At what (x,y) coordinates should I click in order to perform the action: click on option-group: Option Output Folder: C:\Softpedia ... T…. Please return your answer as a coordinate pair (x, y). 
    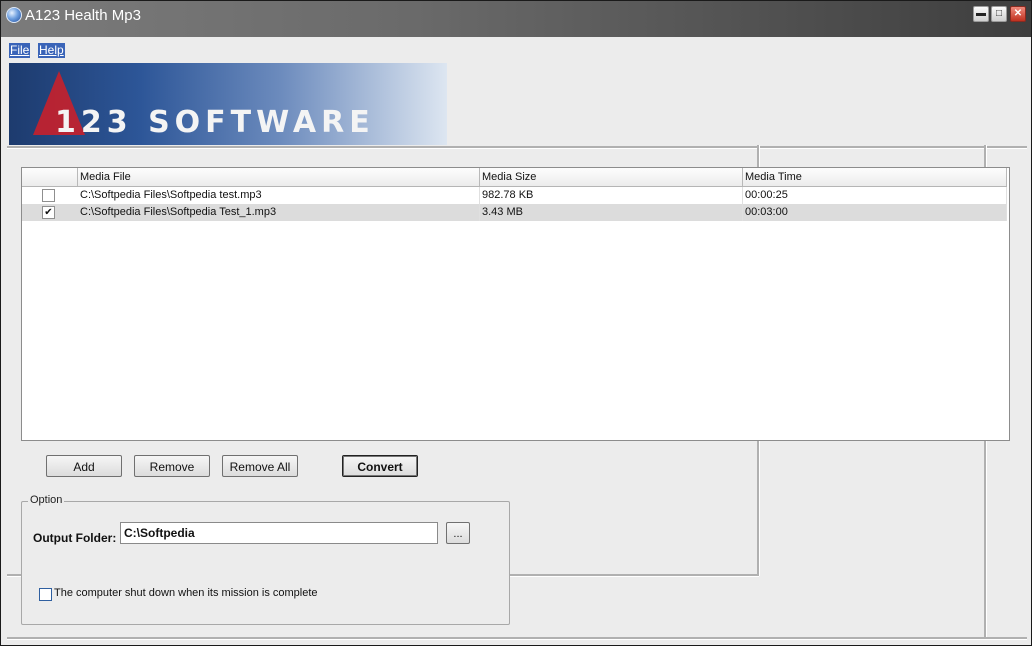
    Looking at the image, I should click on (265, 559).